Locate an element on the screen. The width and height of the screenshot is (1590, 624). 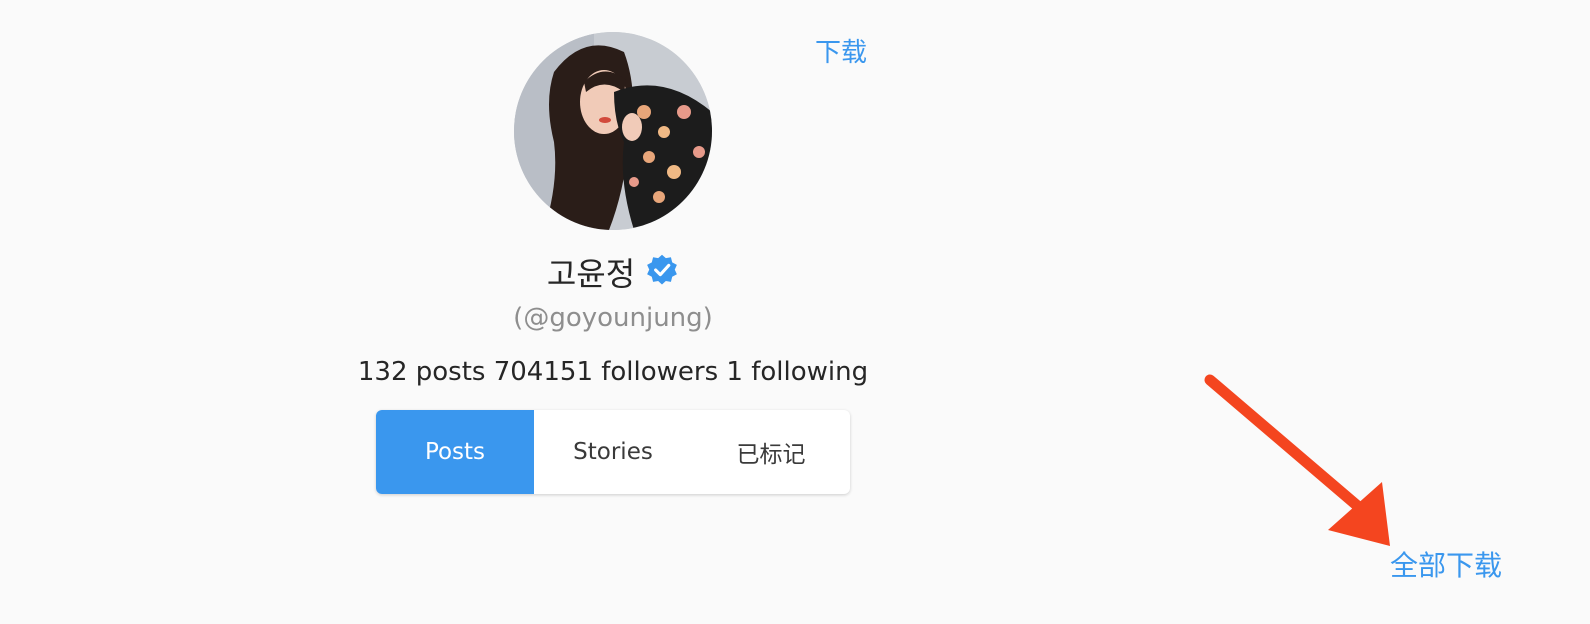
profile-stats: 132 posts 704151 followers 1 following is located at coordinates (613, 372).